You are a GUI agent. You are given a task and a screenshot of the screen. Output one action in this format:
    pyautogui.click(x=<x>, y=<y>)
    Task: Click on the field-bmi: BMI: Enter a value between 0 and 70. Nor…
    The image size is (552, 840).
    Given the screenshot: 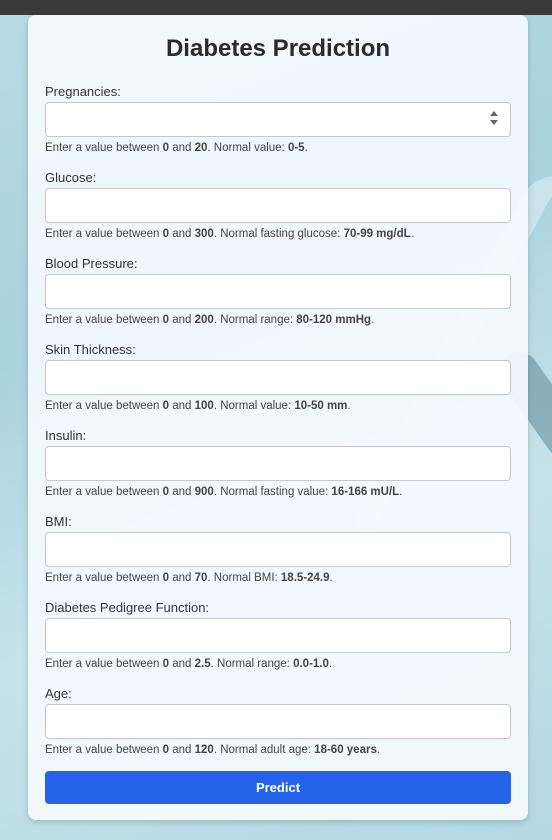 What is the action you would take?
    pyautogui.click(x=278, y=558)
    